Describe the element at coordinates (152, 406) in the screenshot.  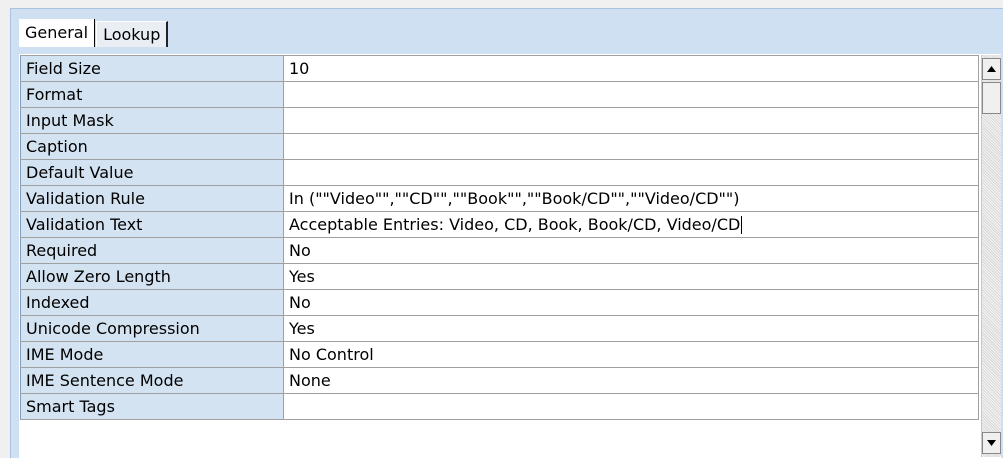
I see `property-name: Smart Tags` at that location.